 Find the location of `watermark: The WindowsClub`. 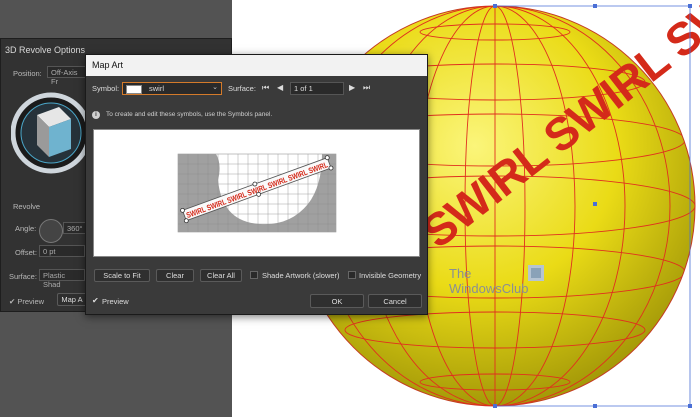

watermark: The WindowsClub is located at coordinates (488, 281).